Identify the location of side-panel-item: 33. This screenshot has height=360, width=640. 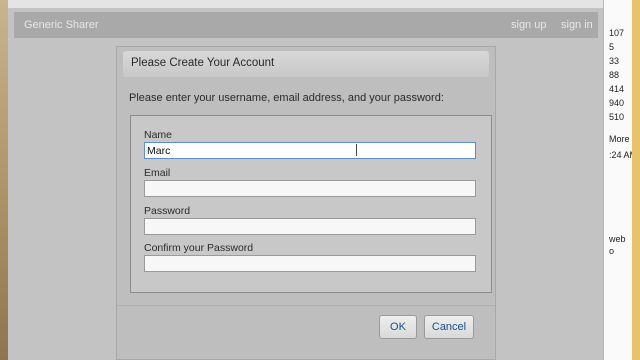
(614, 61).